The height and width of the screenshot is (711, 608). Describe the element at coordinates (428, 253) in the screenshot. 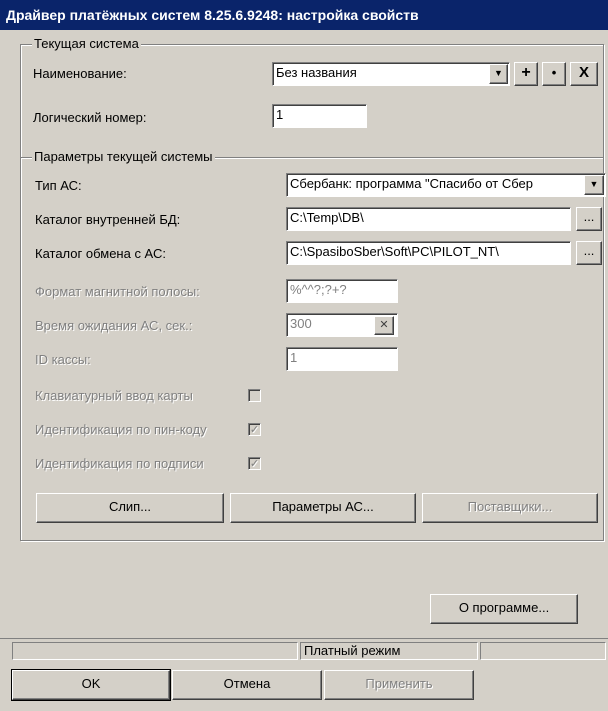

I see `exchange-dir-field: C:\SpasiboSber\Soft\PC\PILOT_NT\` at that location.